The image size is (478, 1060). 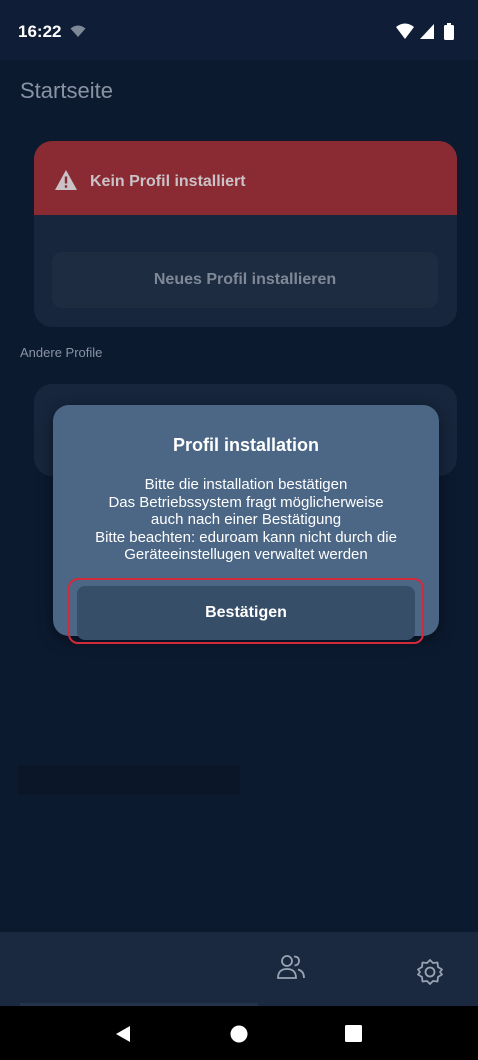 I want to click on back-icon, so click(x=123, y=1034).